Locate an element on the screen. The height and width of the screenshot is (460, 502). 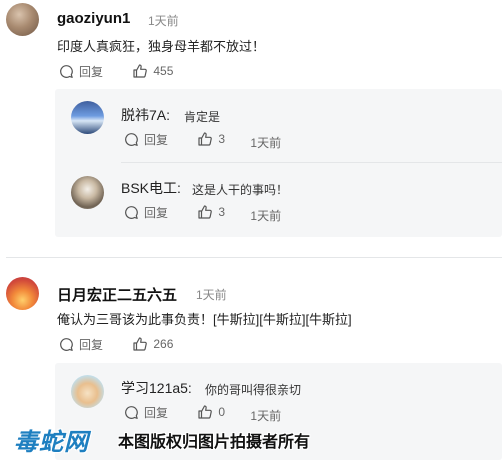
comment-divider is located at coordinates (254, 257).